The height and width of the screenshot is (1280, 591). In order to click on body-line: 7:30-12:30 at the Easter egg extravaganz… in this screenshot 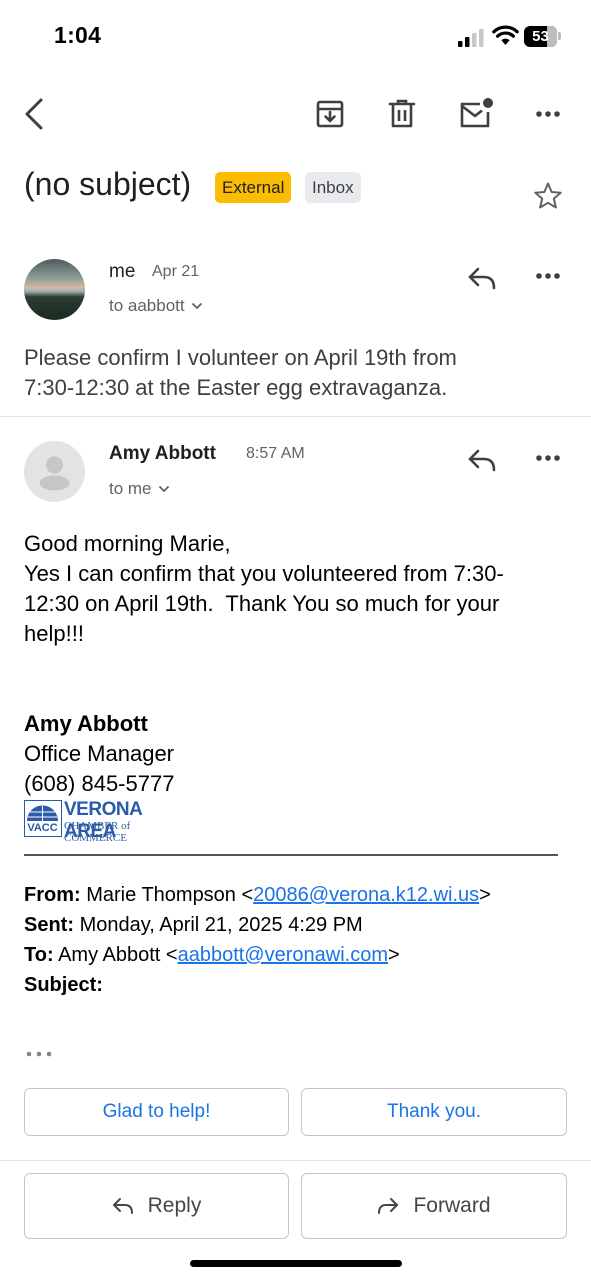, I will do `click(236, 387)`.